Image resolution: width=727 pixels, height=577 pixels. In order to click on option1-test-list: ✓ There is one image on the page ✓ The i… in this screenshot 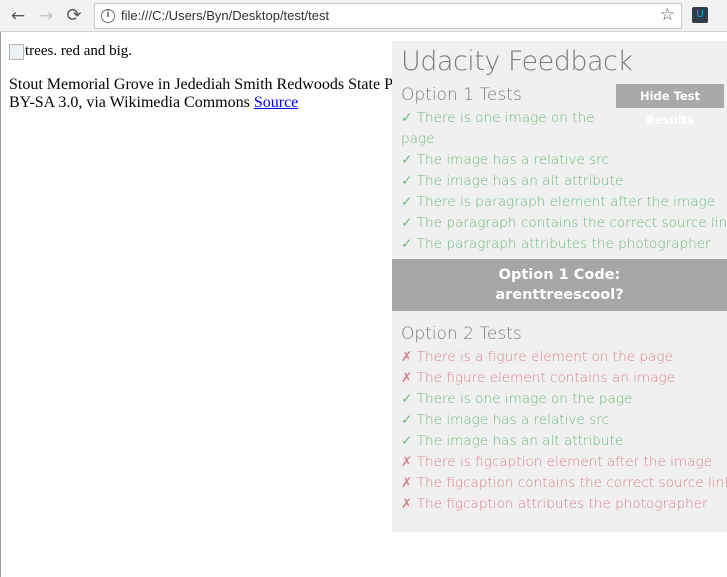, I will do `click(564, 181)`.